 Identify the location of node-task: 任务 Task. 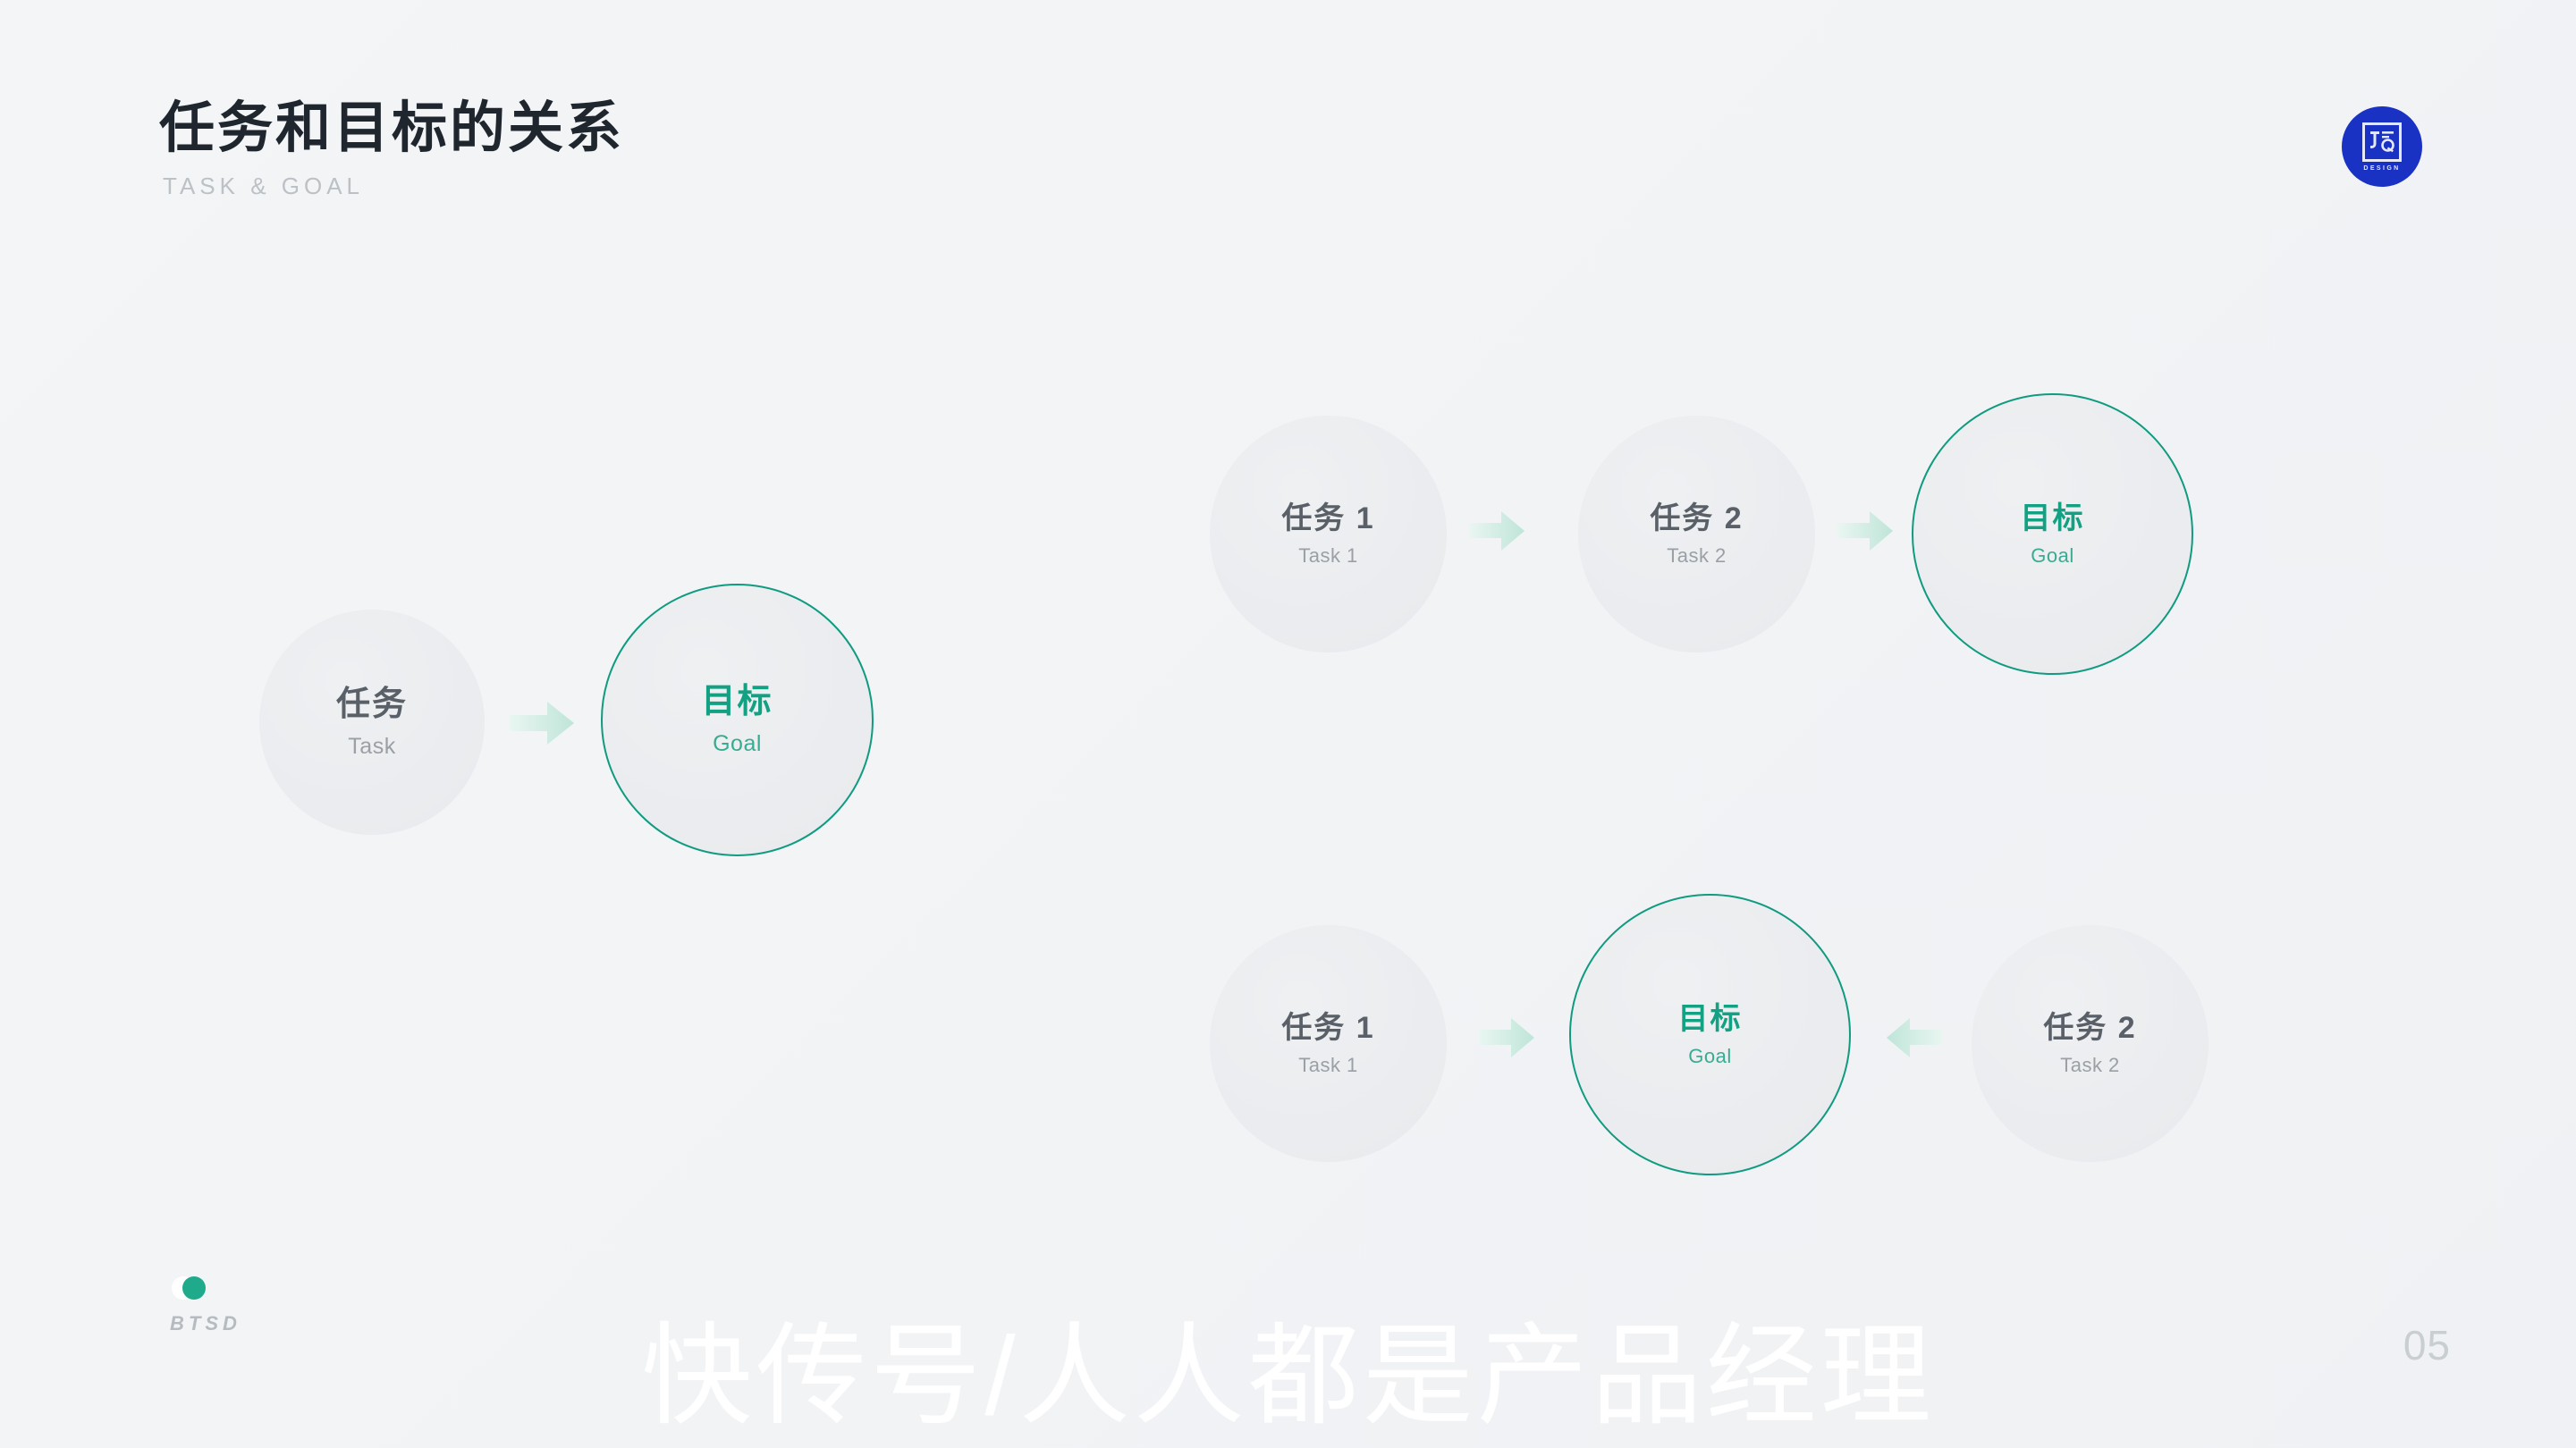
(372, 722).